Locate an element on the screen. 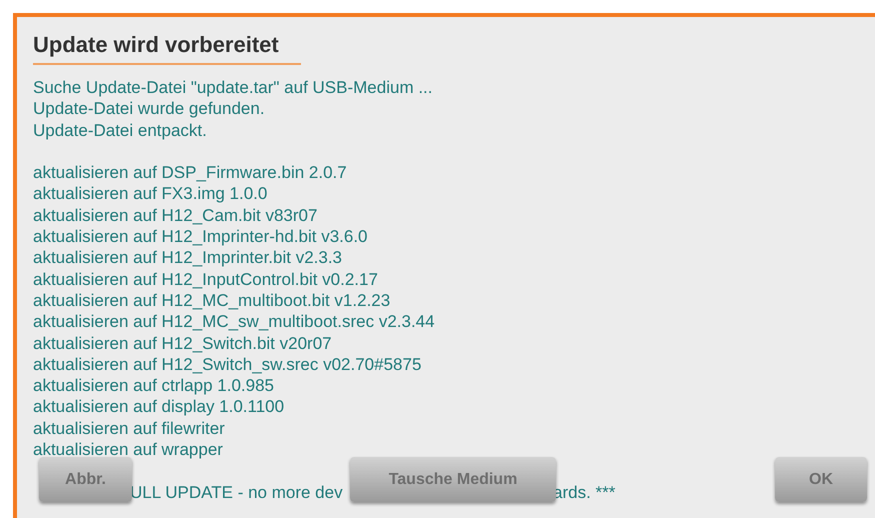 Image resolution: width=875 pixels, height=518 pixels. log-line: aktualisieren auf H12_Switch_sw.srec v02.70#5875 is located at coordinates (227, 365).